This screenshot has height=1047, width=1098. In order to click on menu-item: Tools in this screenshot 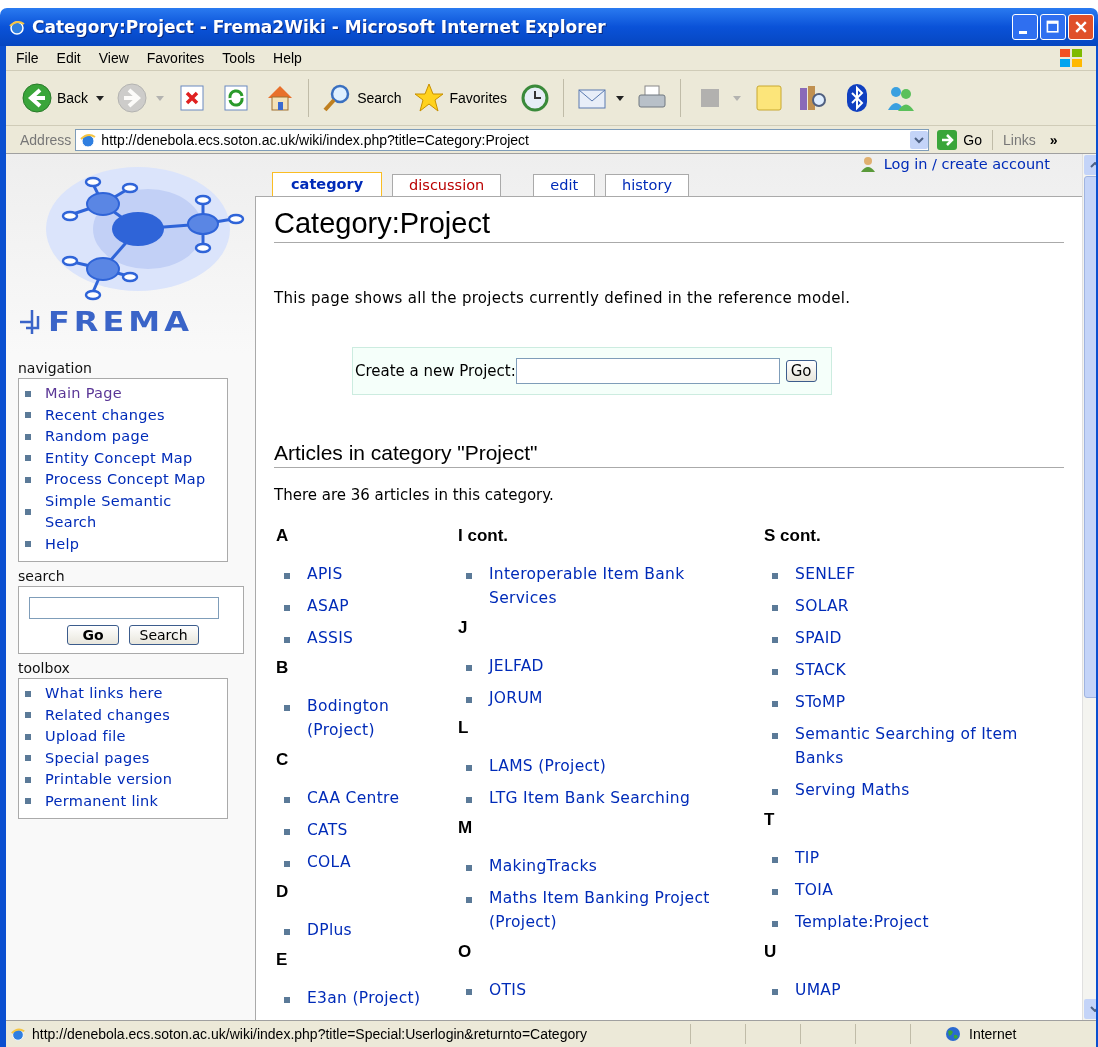, I will do `click(239, 58)`.